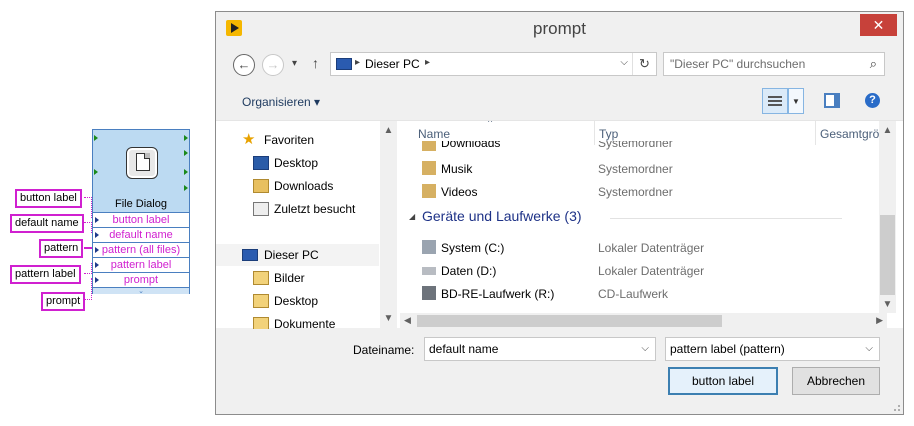 Image resolution: width=914 pixels, height=426 pixels. What do you see at coordinates (281, 102) in the screenshot?
I see `organize-menu-button: Organisieren ▾` at bounding box center [281, 102].